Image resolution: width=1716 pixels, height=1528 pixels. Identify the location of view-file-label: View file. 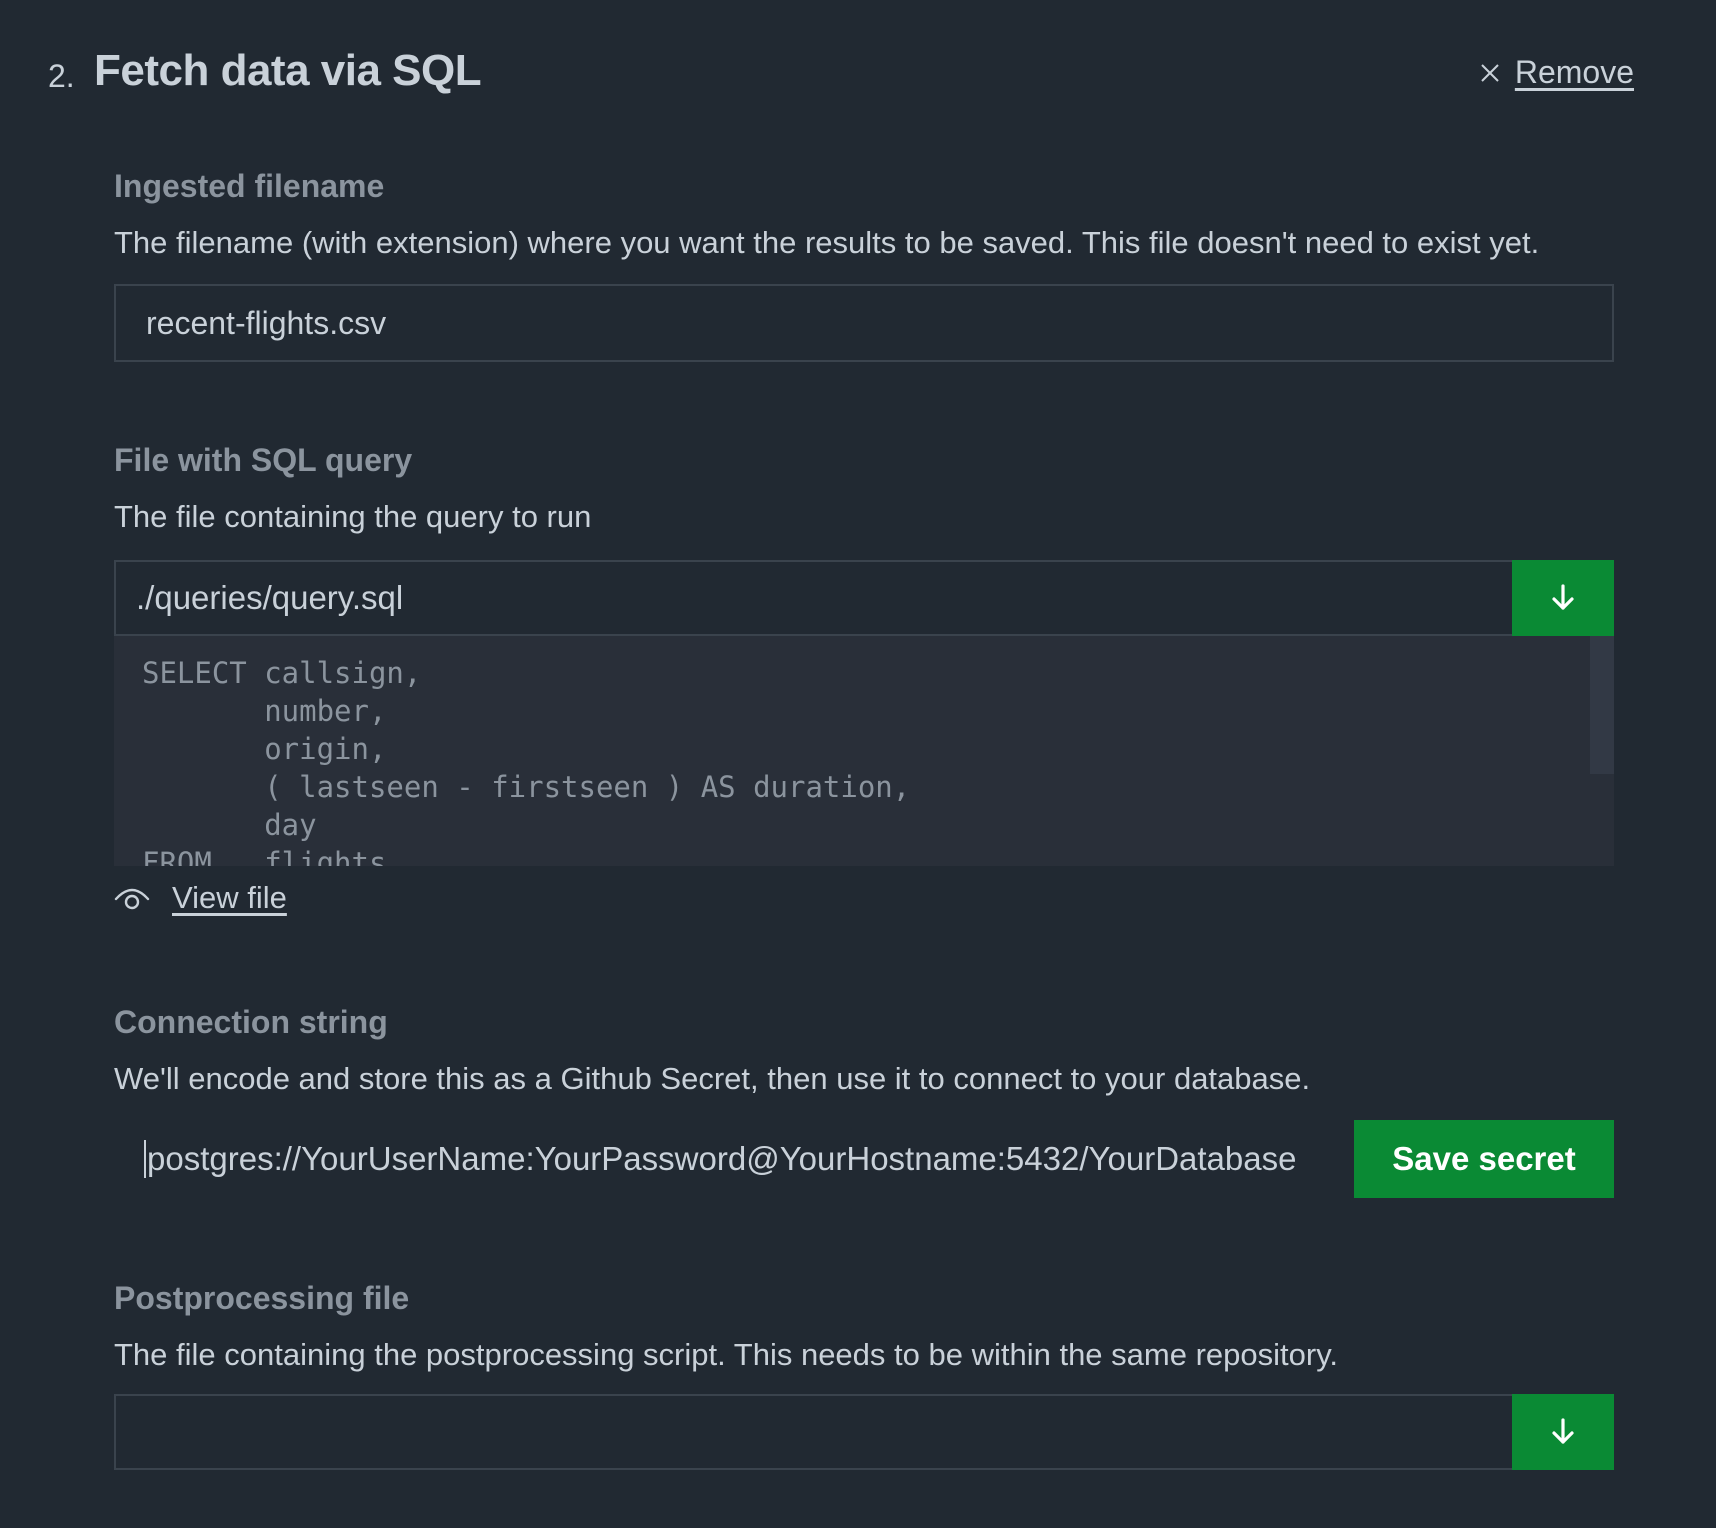
(229, 897).